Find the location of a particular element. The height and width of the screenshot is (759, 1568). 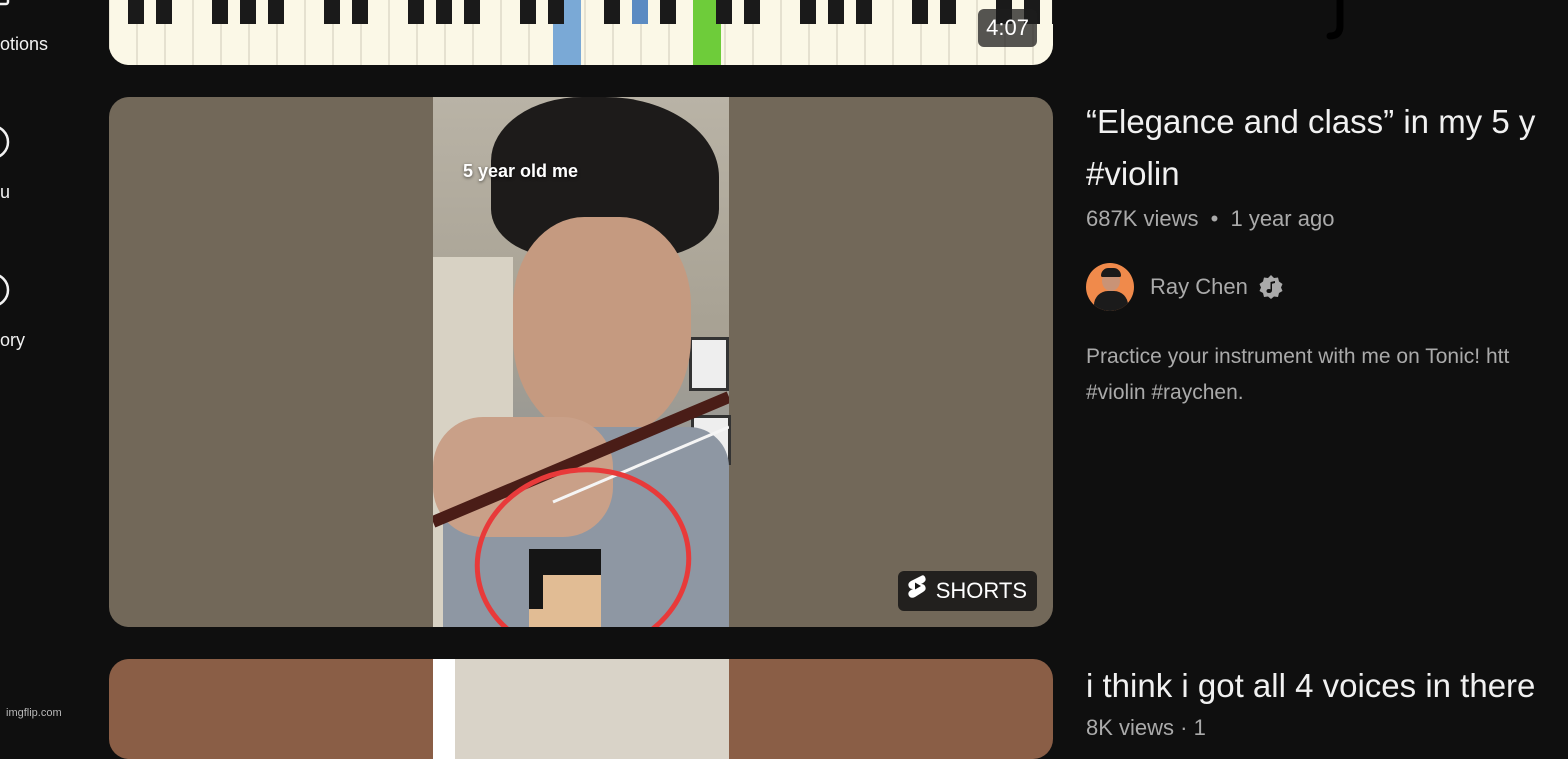

shorts-badge: SHORTS is located at coordinates (967, 591).